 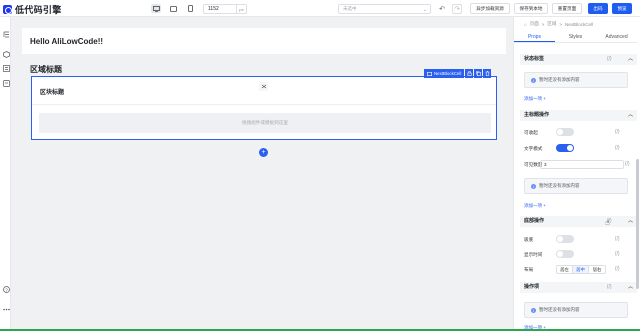 I want to click on add-component-button: +, so click(x=263, y=152).